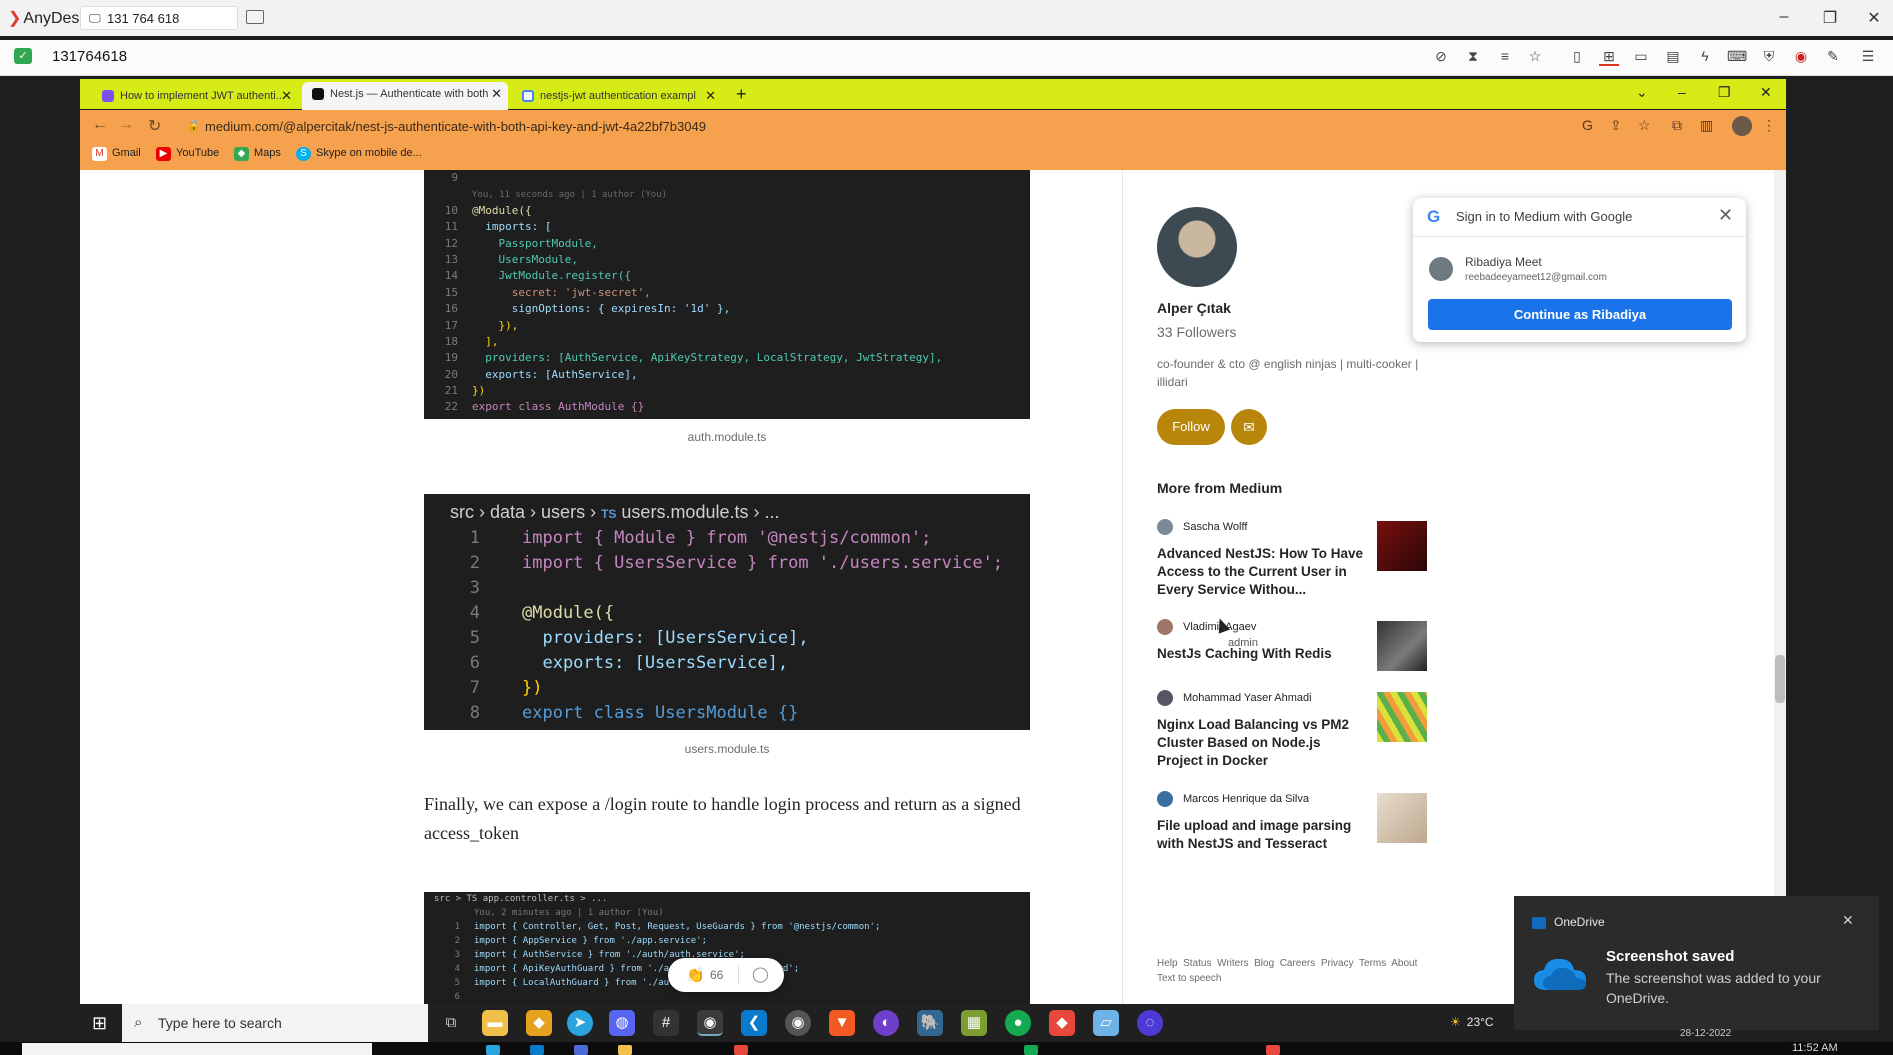 The height and width of the screenshot is (1055, 1893). What do you see at coordinates (1642, 92) in the screenshot?
I see `tab-search-icon: ⌄` at bounding box center [1642, 92].